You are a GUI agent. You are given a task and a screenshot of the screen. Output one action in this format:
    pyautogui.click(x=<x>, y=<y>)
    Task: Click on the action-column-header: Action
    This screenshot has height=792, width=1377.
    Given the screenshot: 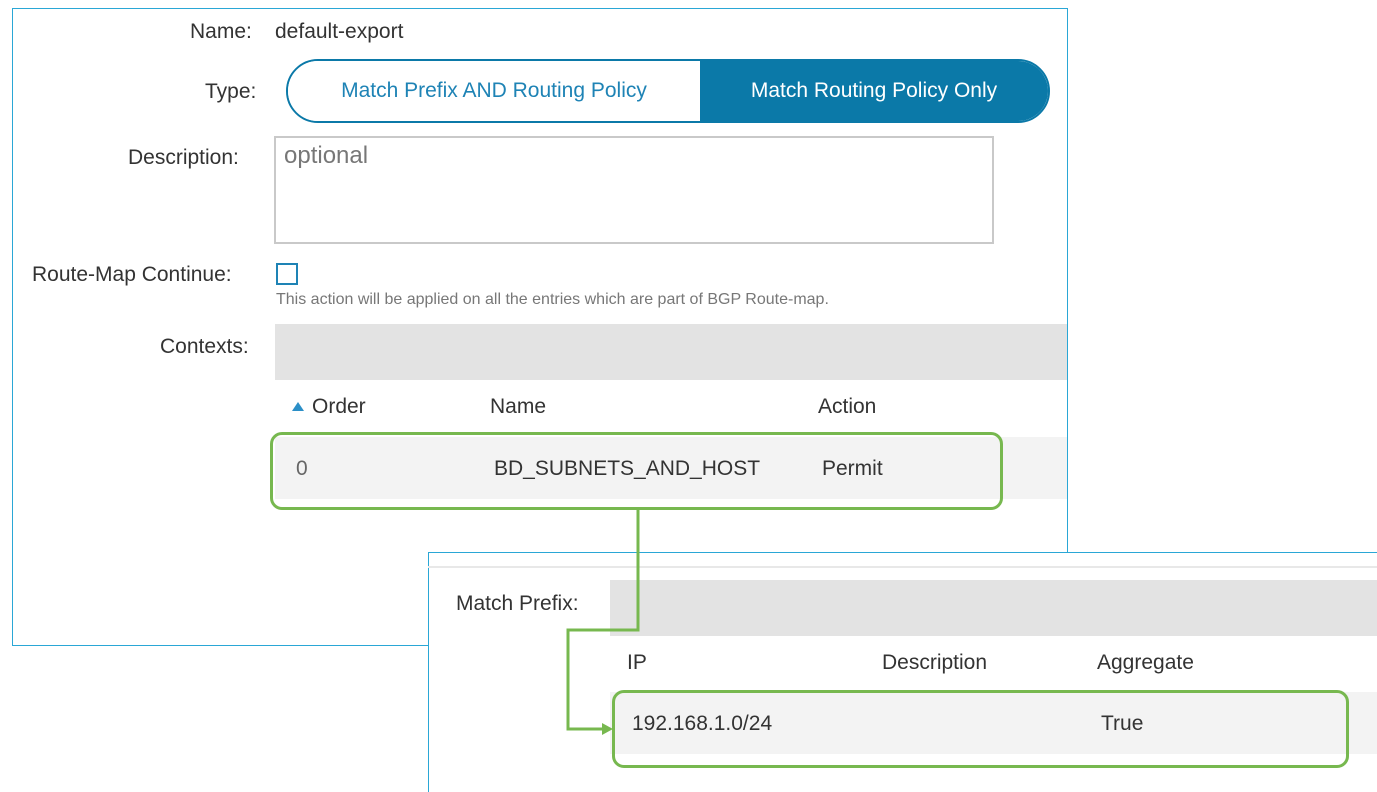 What is the action you would take?
    pyautogui.click(x=847, y=407)
    